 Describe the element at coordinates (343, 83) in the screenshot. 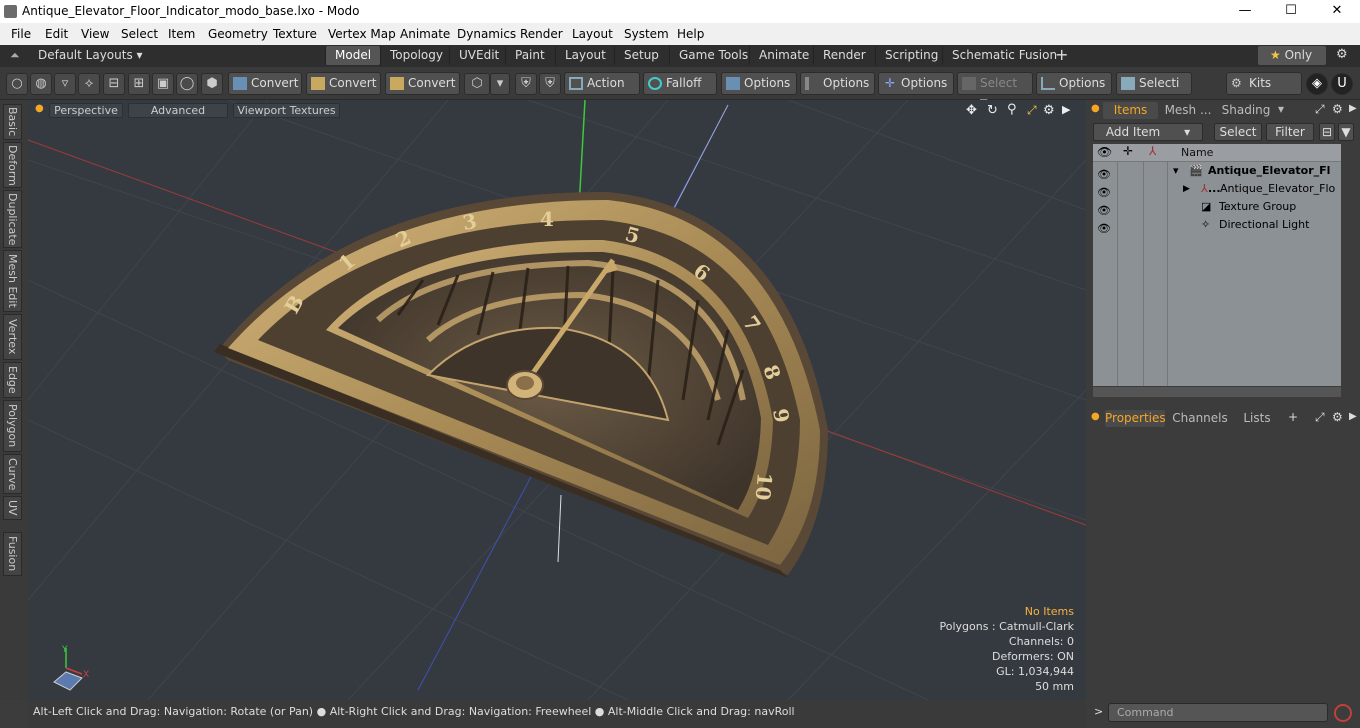

I see `convert-button-2: Convert` at that location.